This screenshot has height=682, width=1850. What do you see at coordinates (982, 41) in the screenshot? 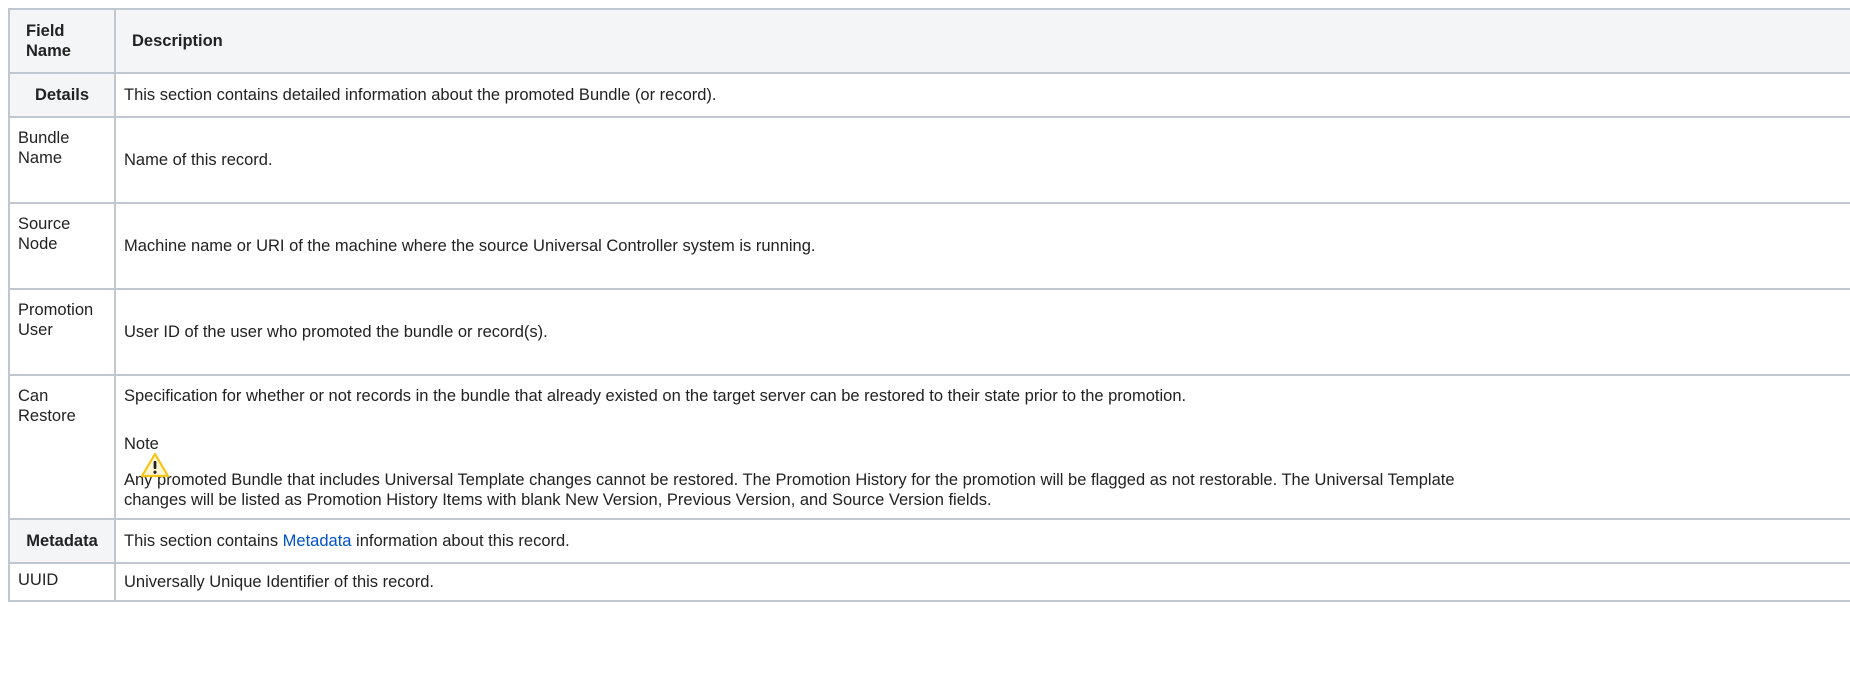
I see `header-description: Description` at bounding box center [982, 41].